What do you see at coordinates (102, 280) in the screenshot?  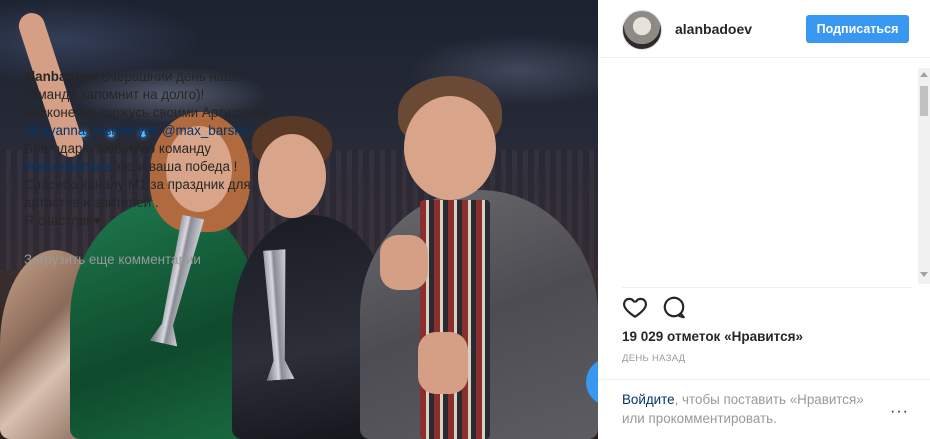 I see `partially-hidden-comment: · · · · · · · · · · · · · · · · · ·` at bounding box center [102, 280].